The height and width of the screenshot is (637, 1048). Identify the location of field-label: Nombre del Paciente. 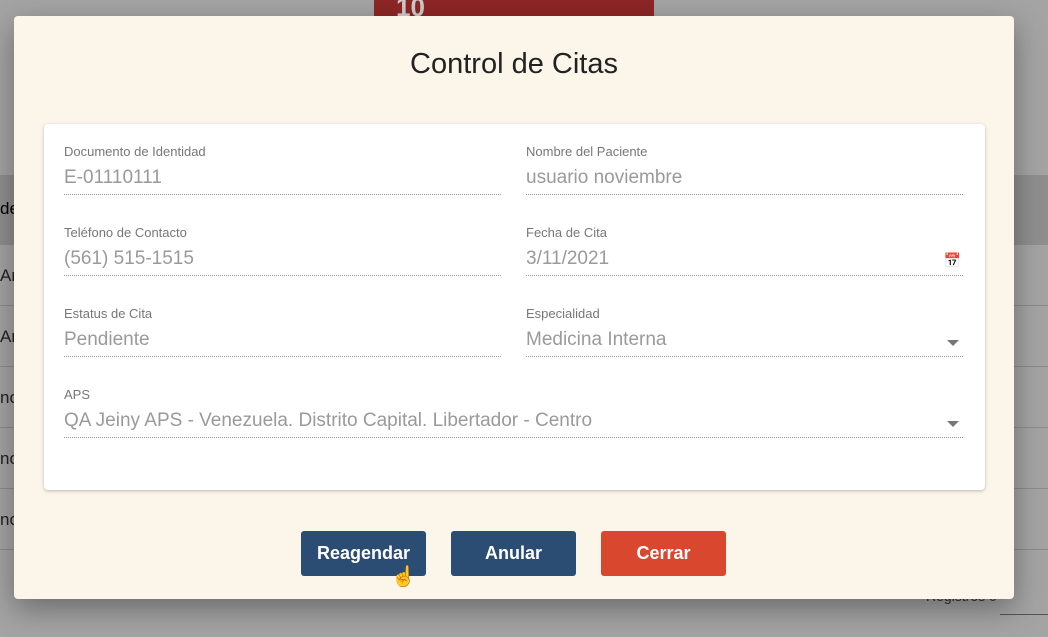
(587, 151).